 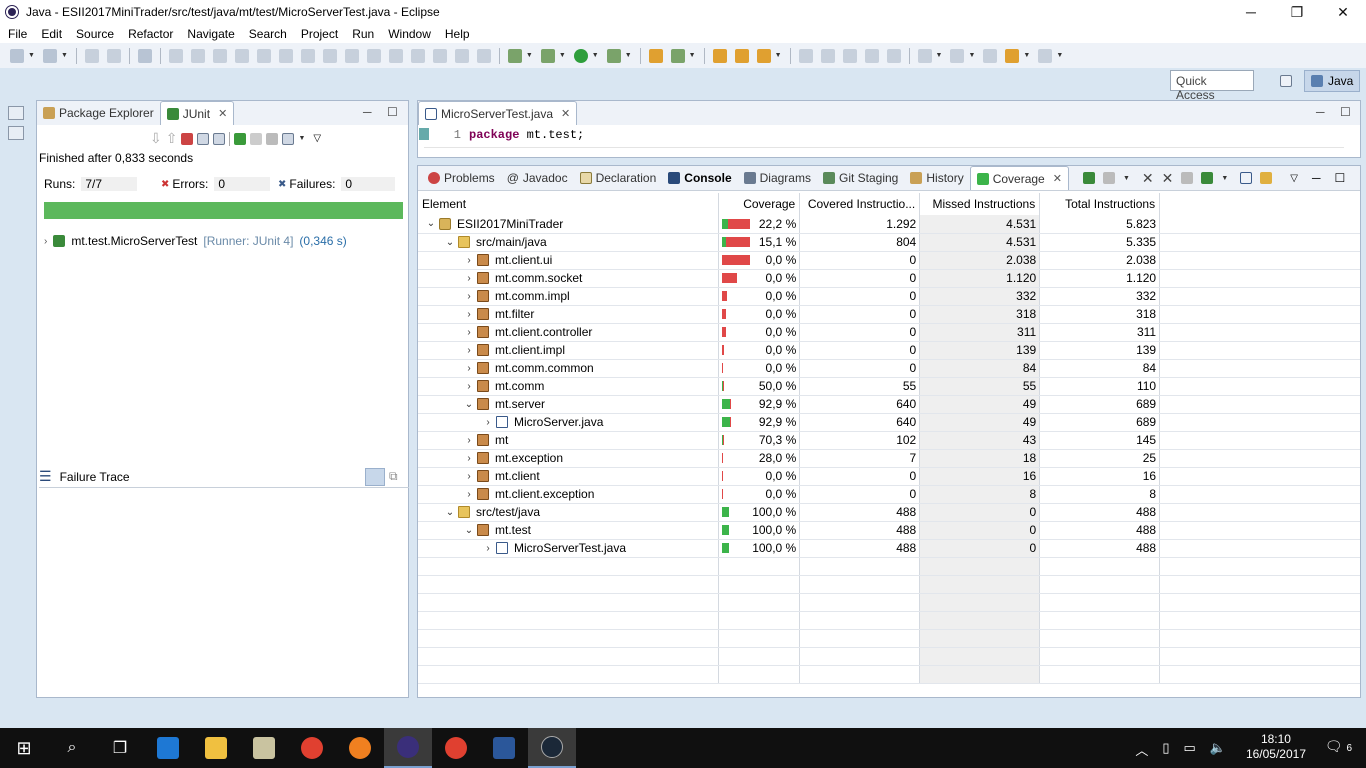 I want to click on tab-diagrams: Diagrams, so click(x=777, y=178).